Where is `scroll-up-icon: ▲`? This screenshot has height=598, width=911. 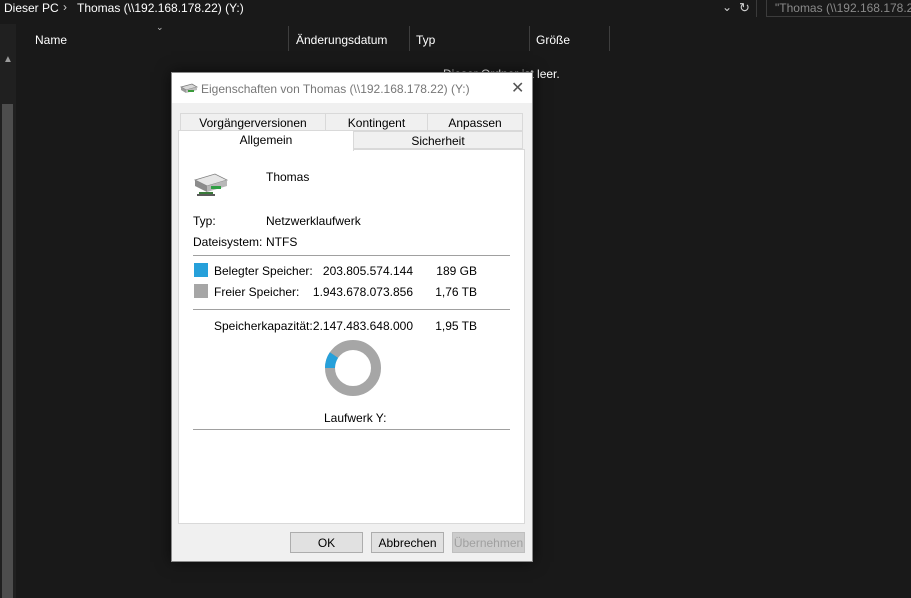 scroll-up-icon: ▲ is located at coordinates (8, 59).